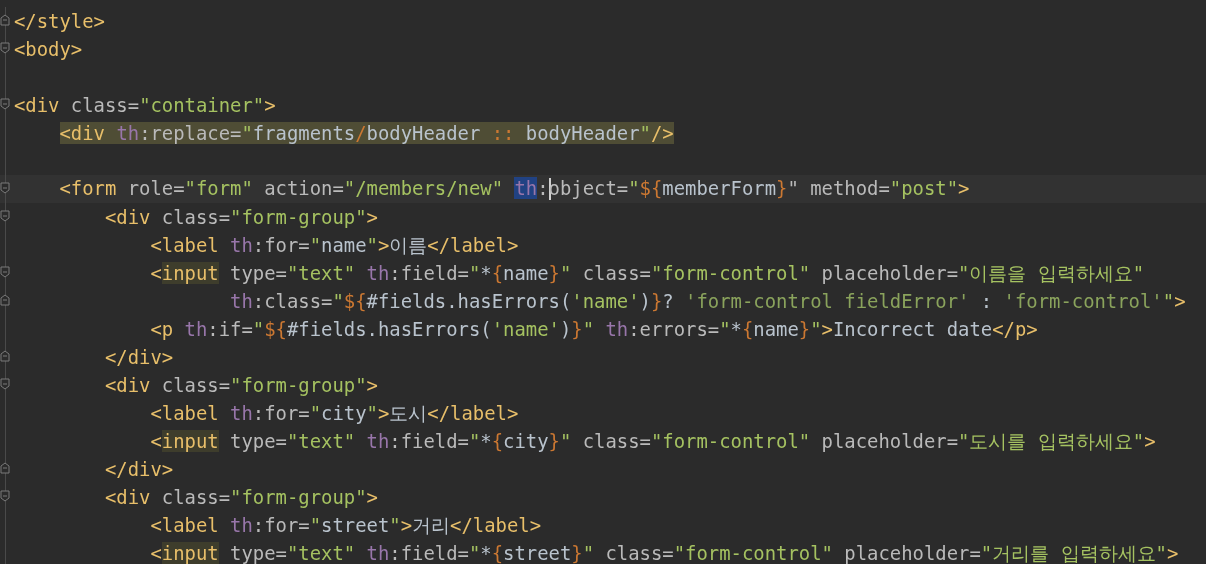  What do you see at coordinates (647, 273) in the screenshot?
I see `code-line: <input type="text" th:field="*{name}" class="form-control" placeholder="이름을 입력하세요"` at bounding box center [647, 273].